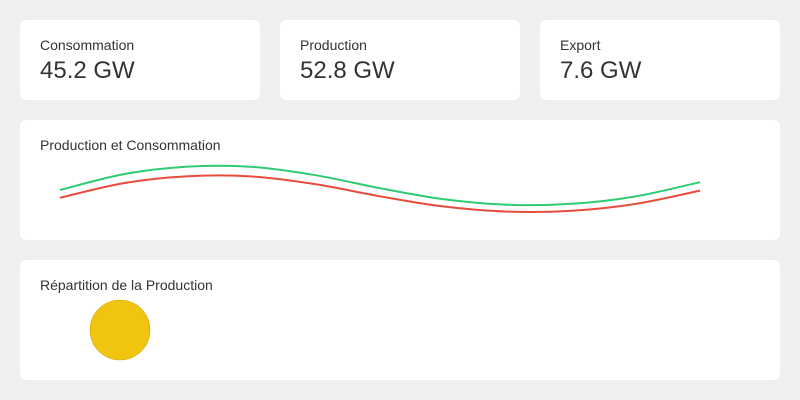 The image size is (800, 400). Describe the element at coordinates (333, 45) in the screenshot. I see `production-label: Production` at that location.